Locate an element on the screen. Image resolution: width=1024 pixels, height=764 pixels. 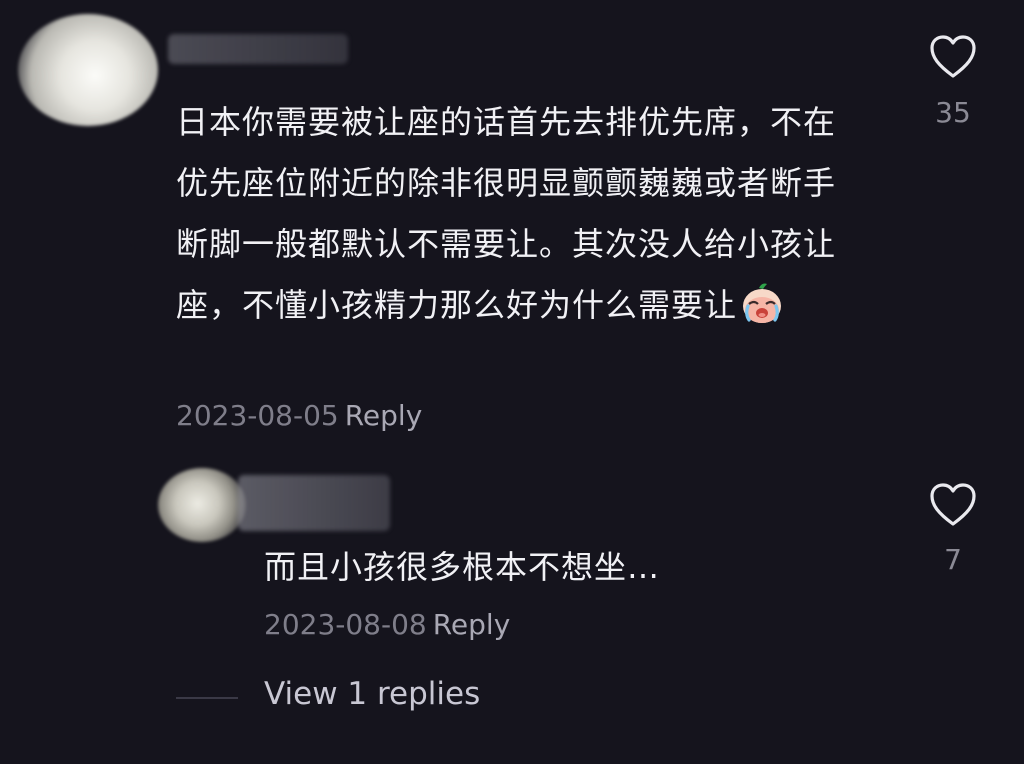
comment-meta: 2023-08-05 Reply is located at coordinates (299, 415).